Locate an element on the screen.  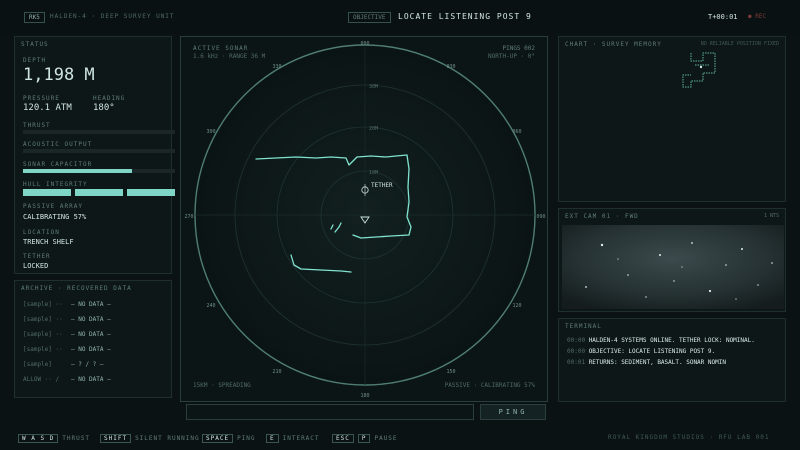
bearing-150: 150 is located at coordinates (450, 372).